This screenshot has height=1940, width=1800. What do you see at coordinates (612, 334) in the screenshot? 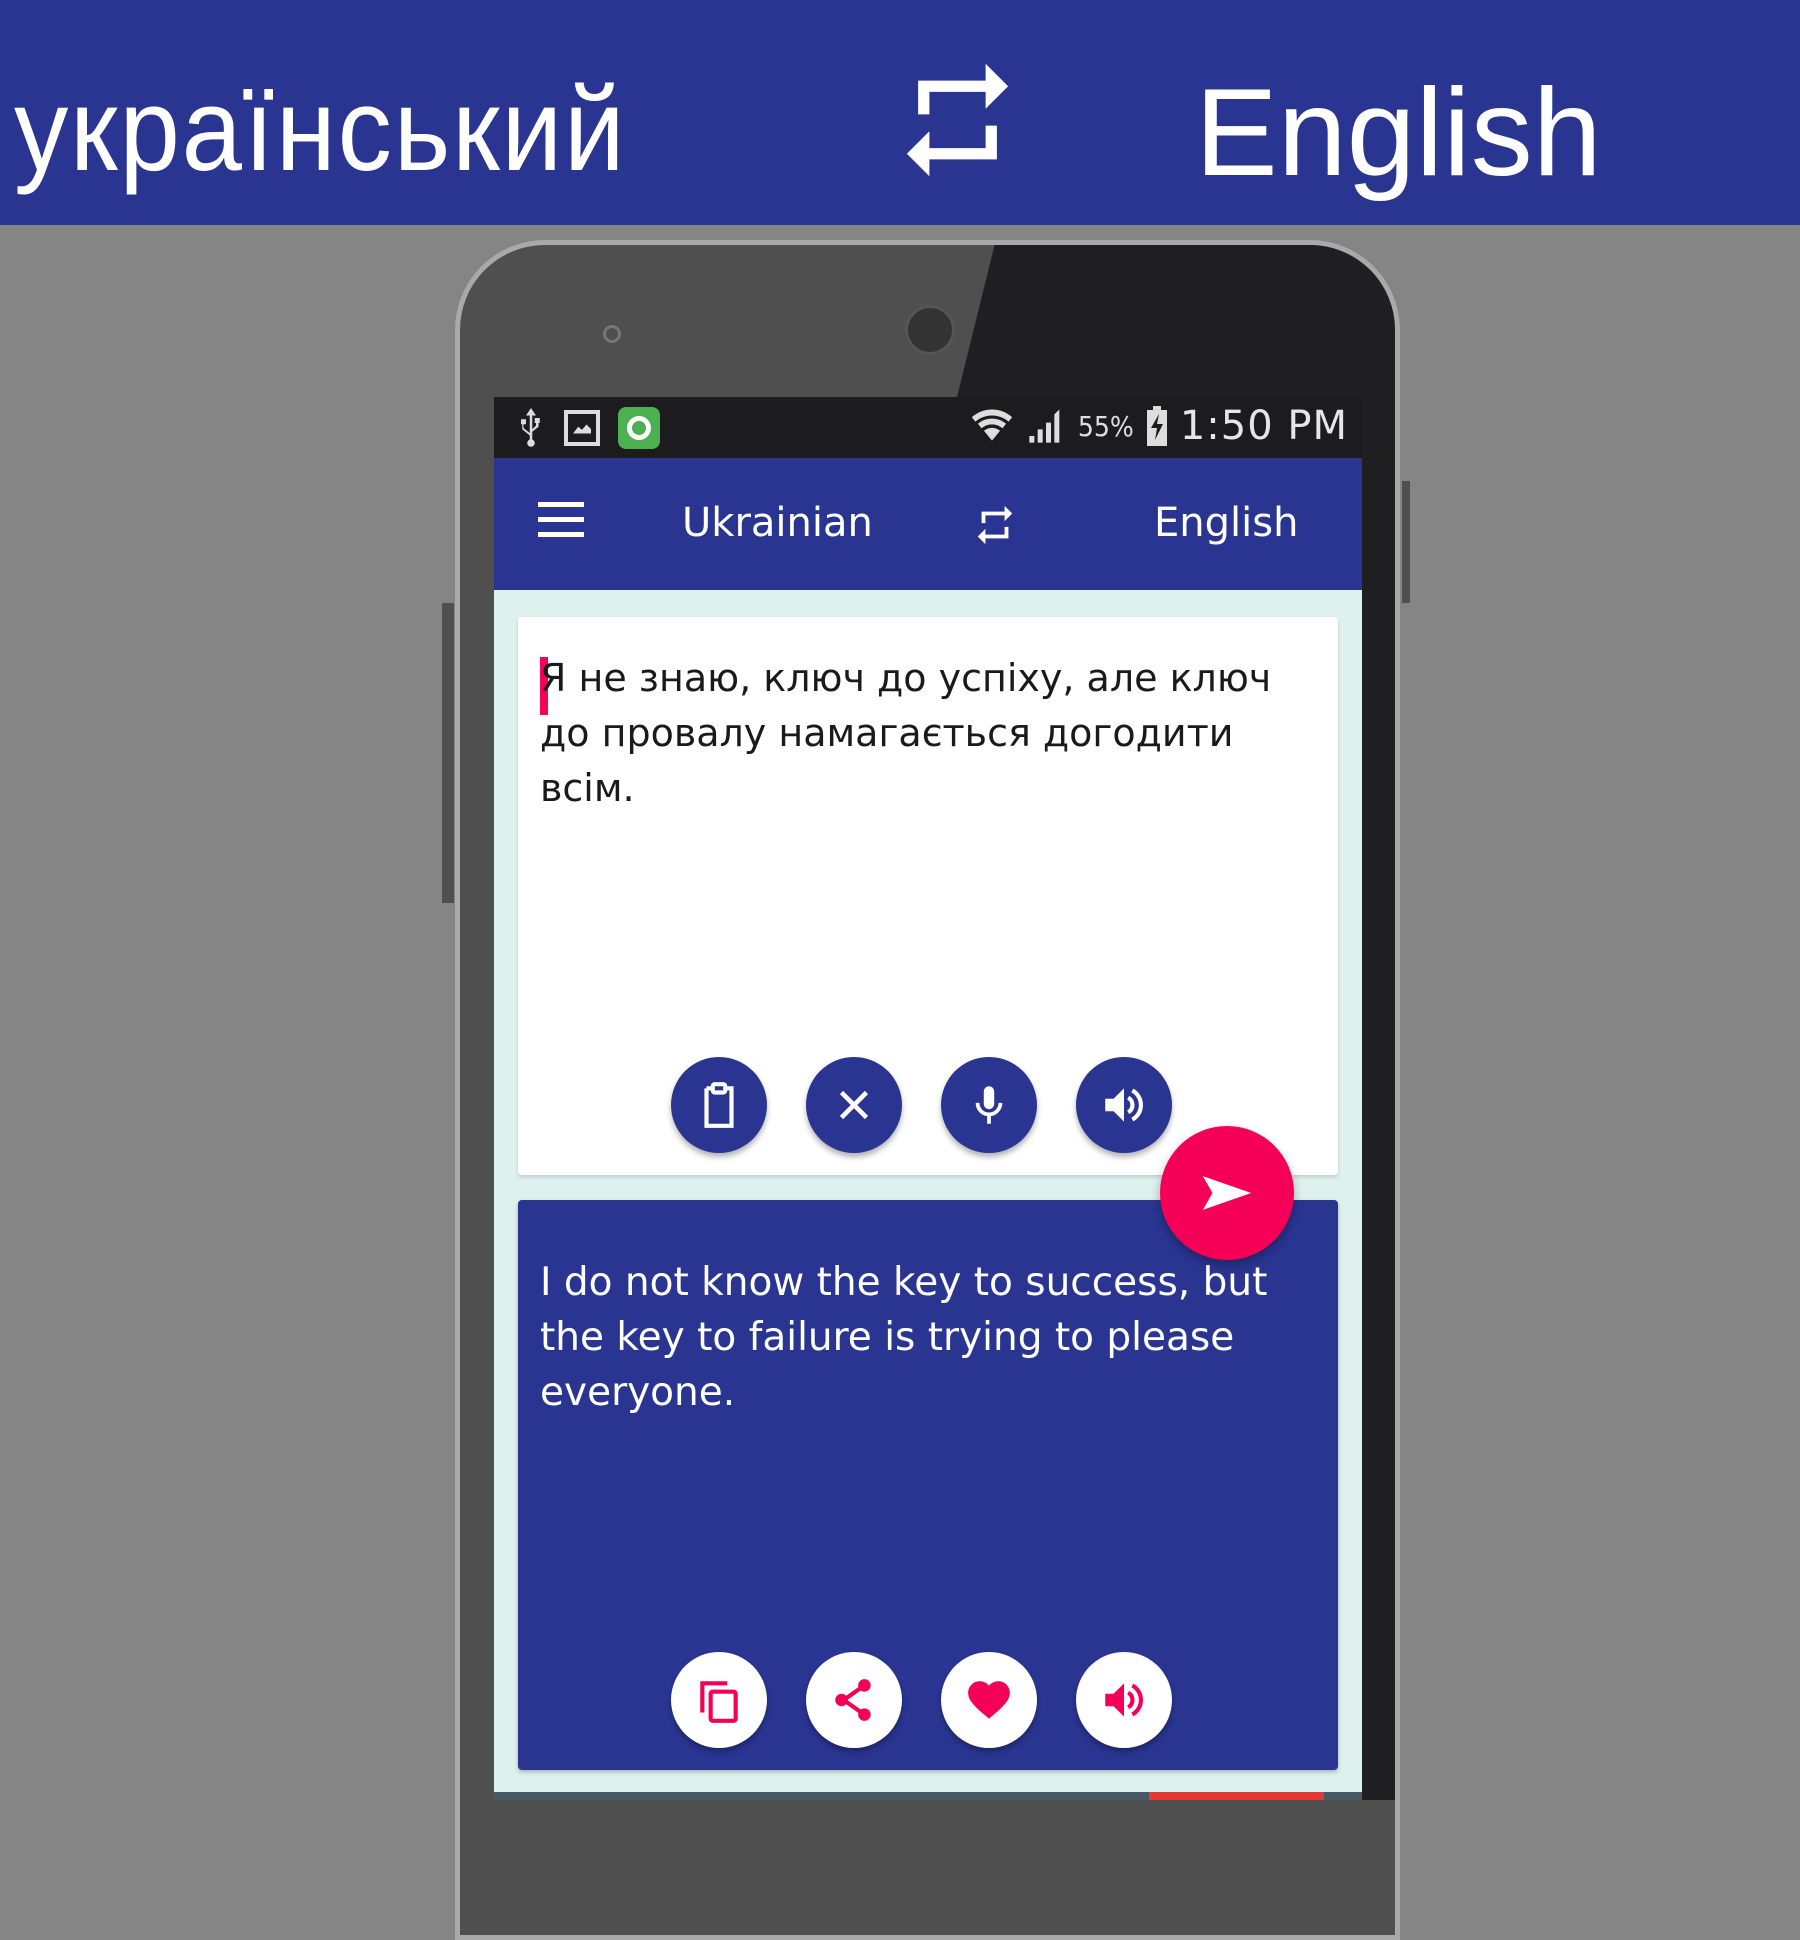
I see `phone-sensor` at bounding box center [612, 334].